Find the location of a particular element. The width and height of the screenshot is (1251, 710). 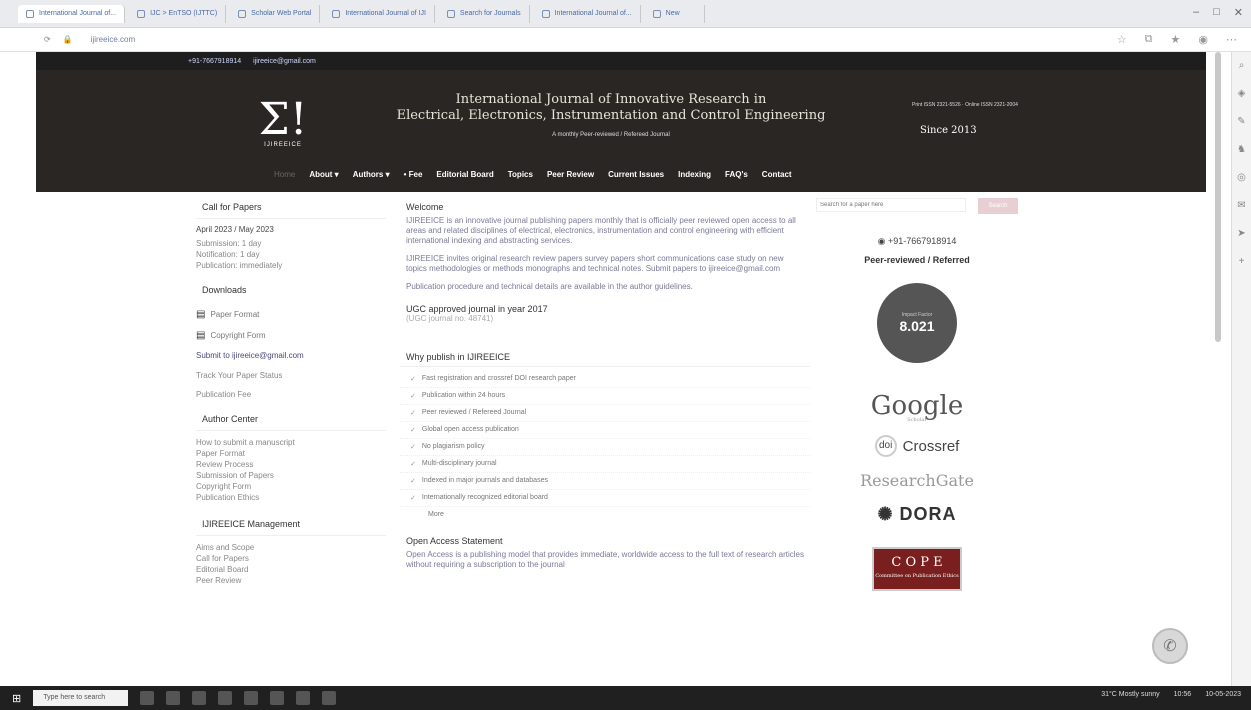

nav-fee: • Fee is located at coordinates (413, 174).